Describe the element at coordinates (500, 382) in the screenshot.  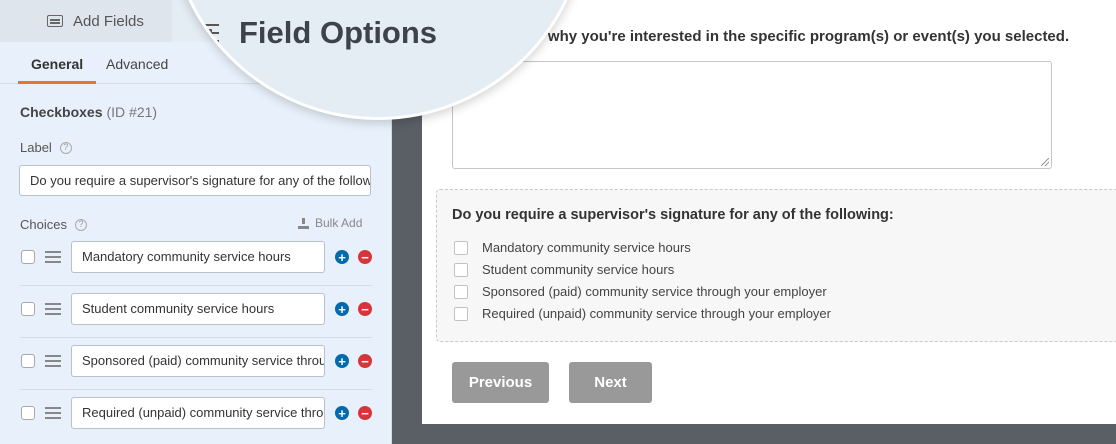
I see `previous-button: Previous` at that location.